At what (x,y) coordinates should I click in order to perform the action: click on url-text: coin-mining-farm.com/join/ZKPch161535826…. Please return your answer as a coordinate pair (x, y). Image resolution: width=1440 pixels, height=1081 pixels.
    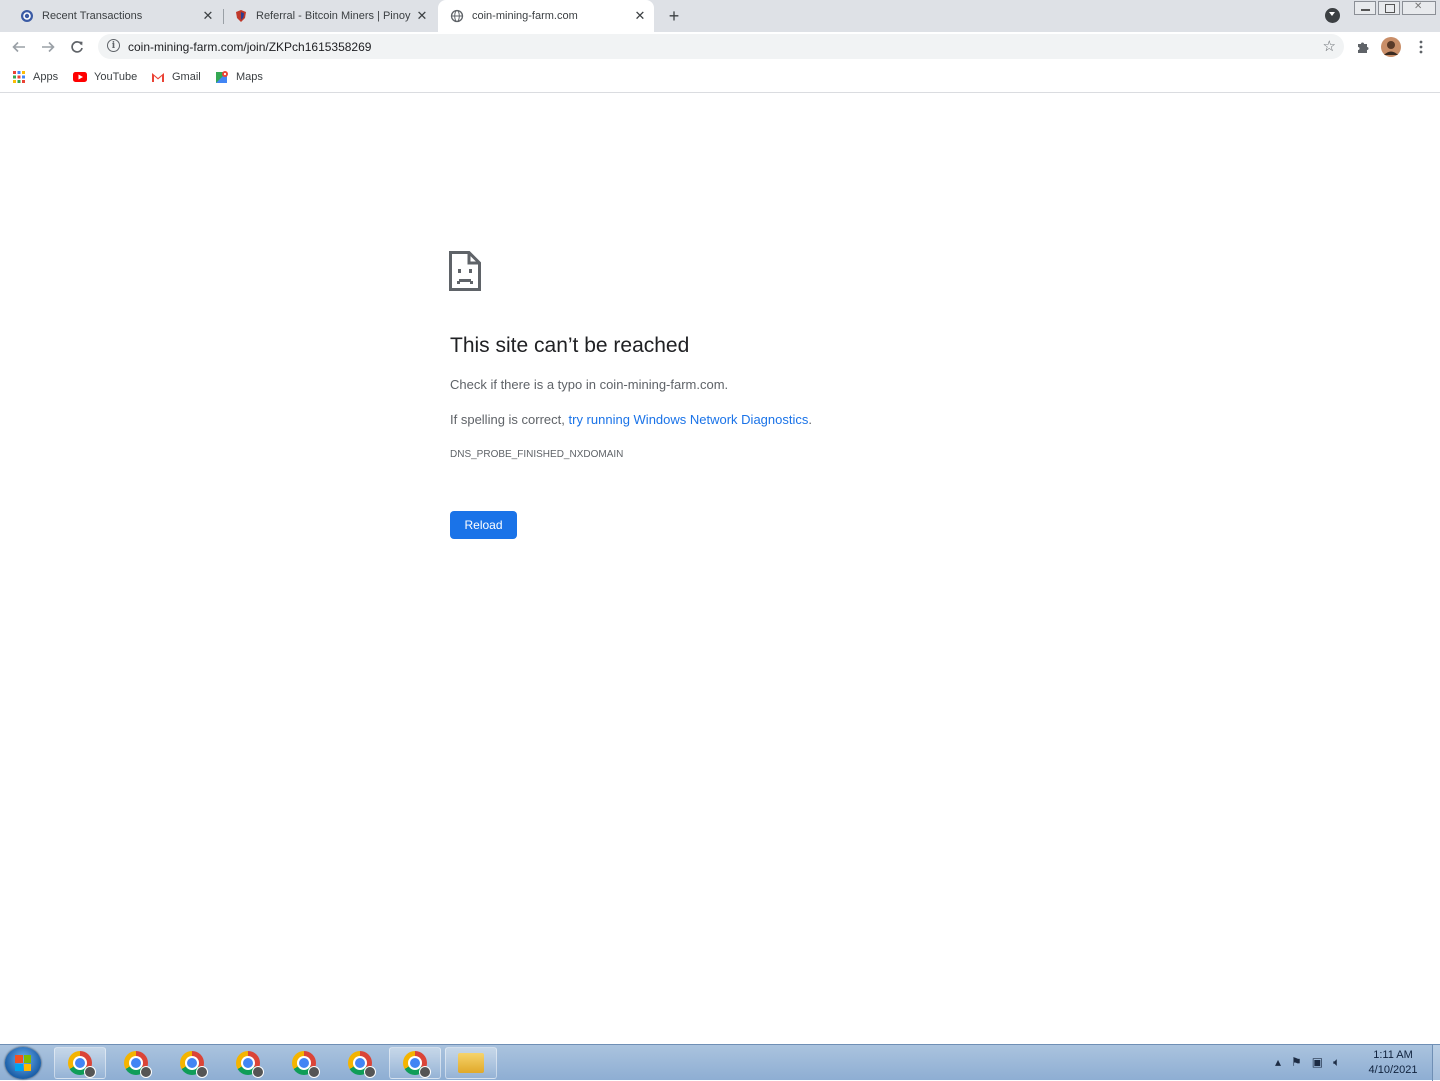
    Looking at the image, I should click on (249, 47).